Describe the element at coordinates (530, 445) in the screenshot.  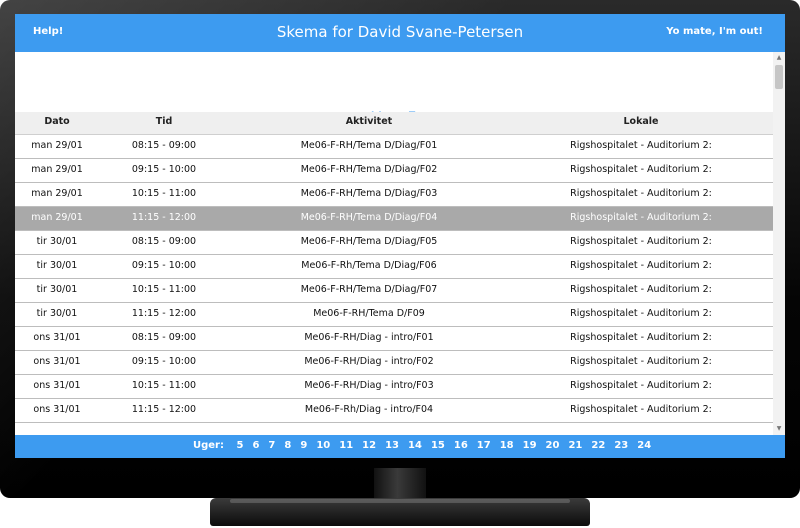
I see `week-link: 19` at that location.